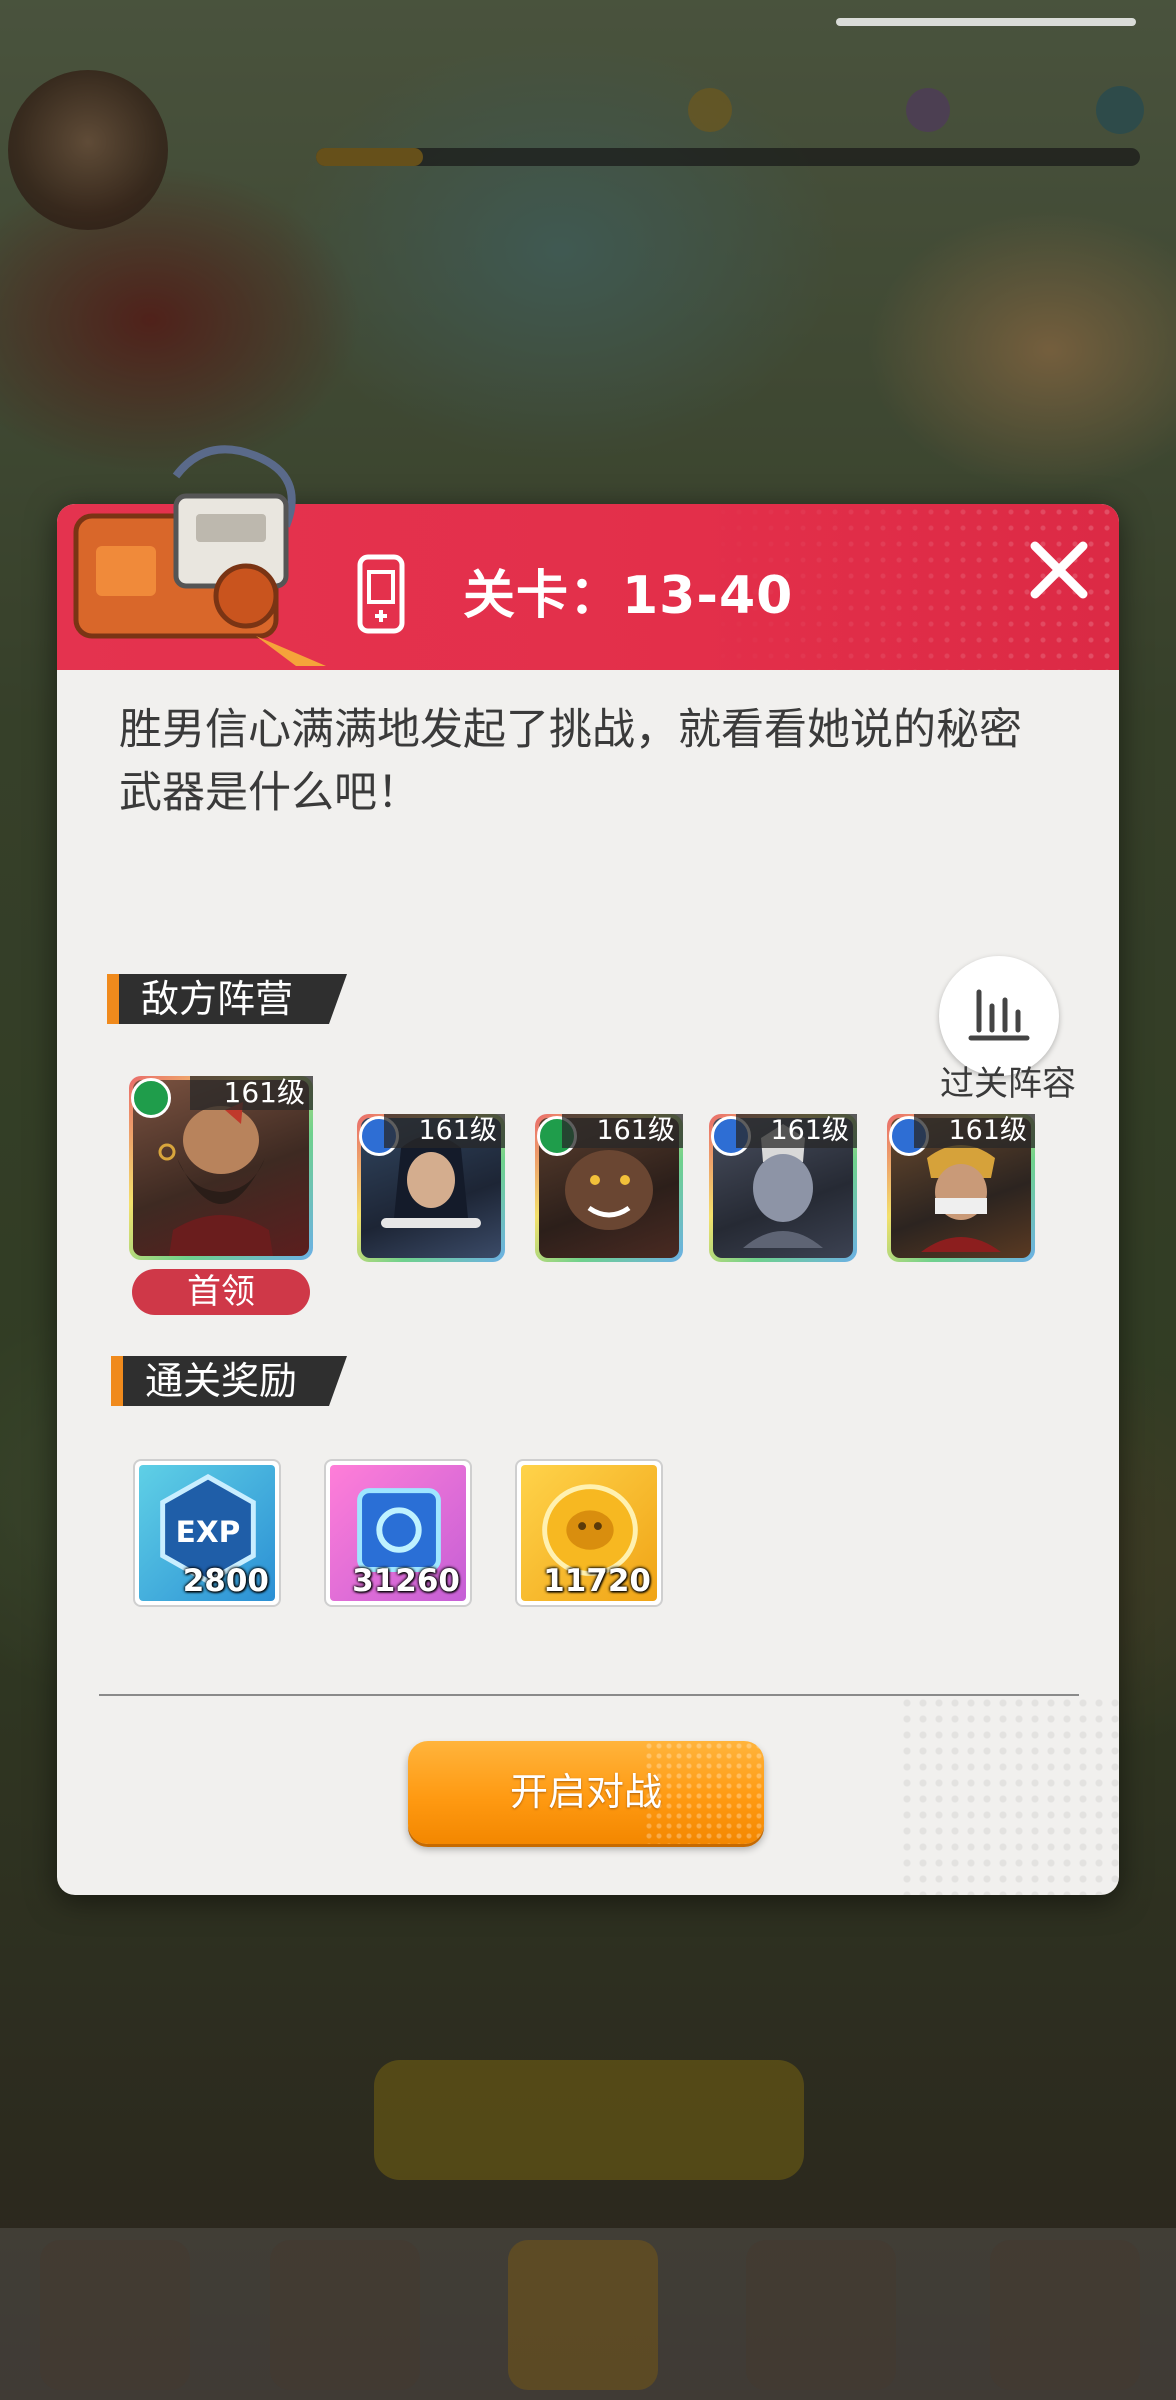  What do you see at coordinates (1008, 1080) in the screenshot?
I see `formation-button-label: 过关阵容` at bounding box center [1008, 1080].